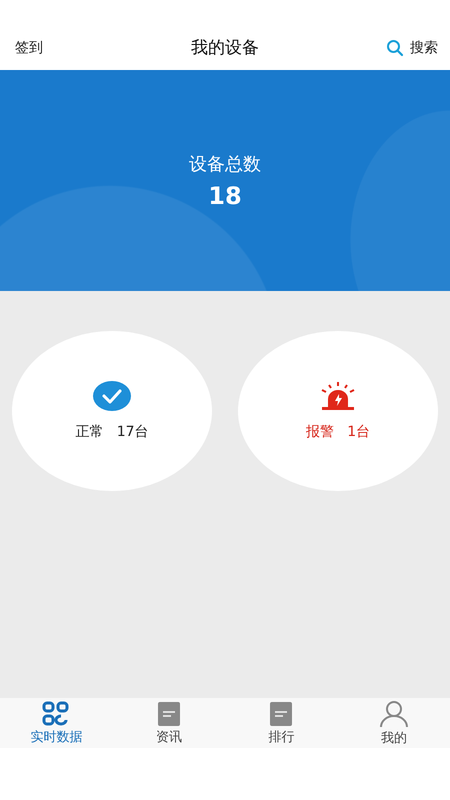  Describe the element at coordinates (393, 714) in the screenshot. I see `person-icon` at that location.